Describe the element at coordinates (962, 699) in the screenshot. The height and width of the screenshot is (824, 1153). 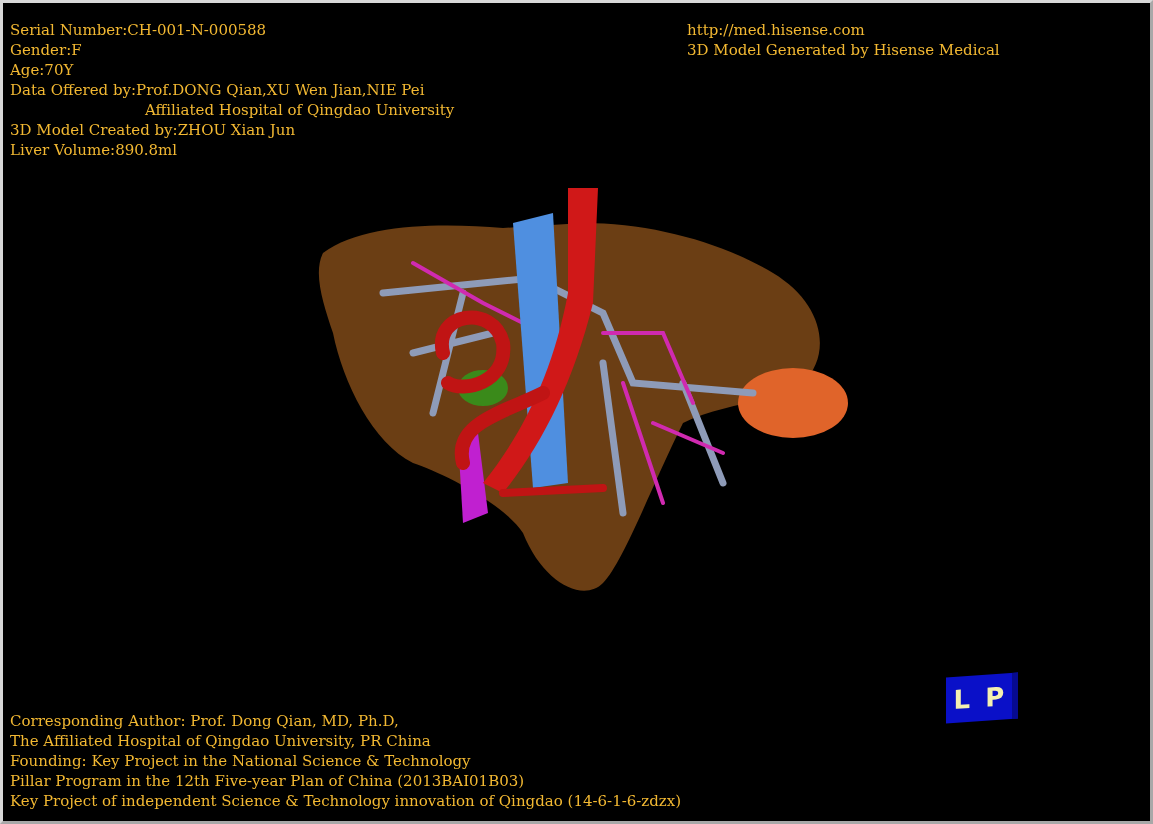
I see `axis-label: L` at that location.